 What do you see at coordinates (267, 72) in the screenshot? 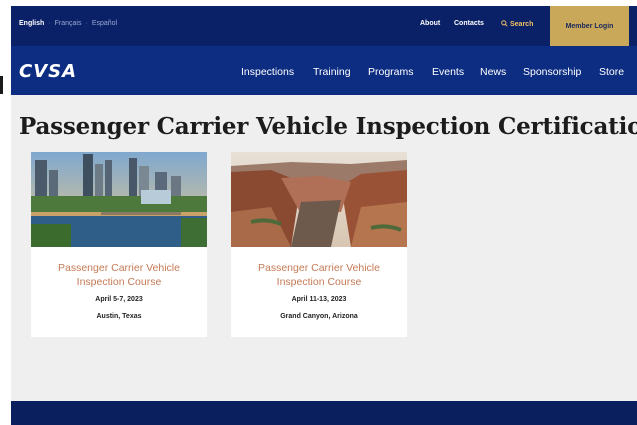
I see `nav-inspections: Inspections` at bounding box center [267, 72].